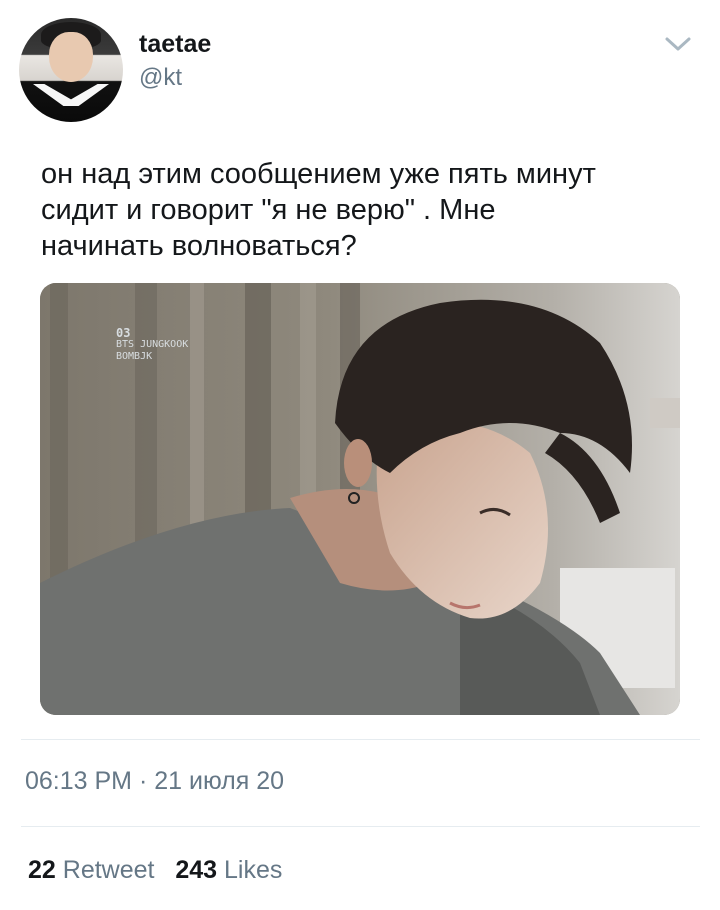  What do you see at coordinates (678, 44) in the screenshot?
I see `chevron-down-icon` at bounding box center [678, 44].